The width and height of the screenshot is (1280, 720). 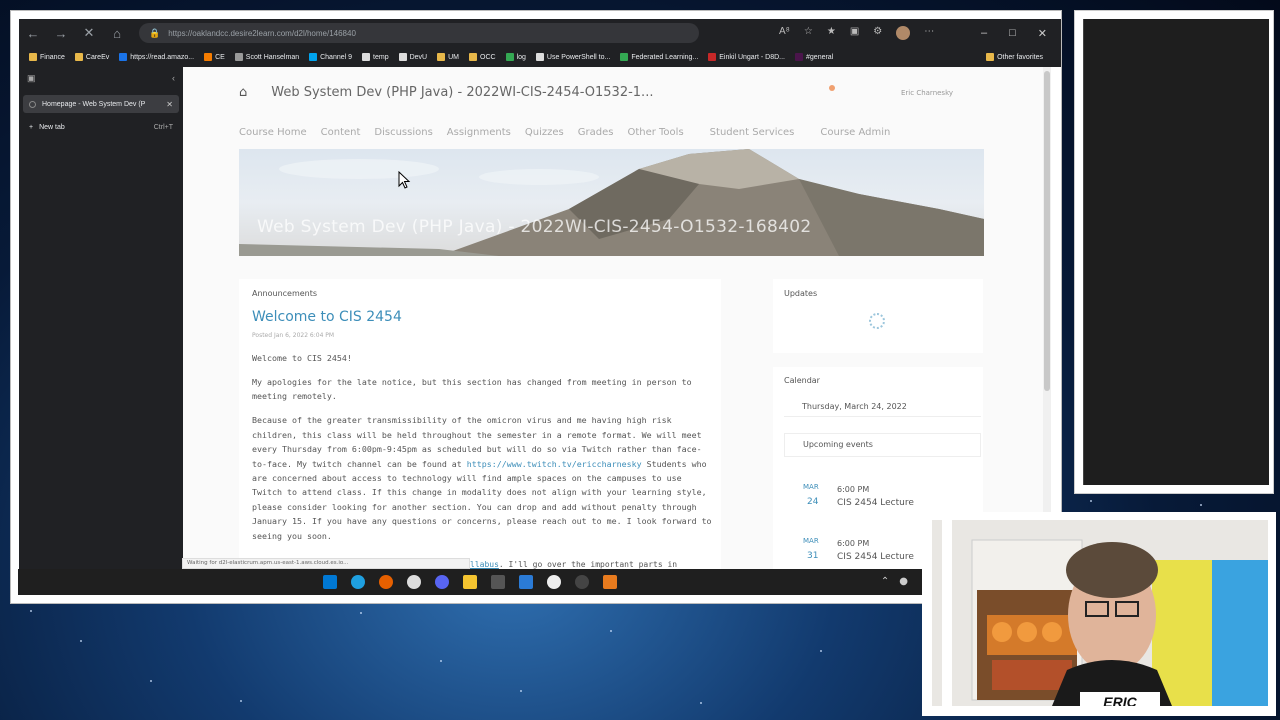 What do you see at coordinates (1047, 231) in the screenshot?
I see `scrollbar-thumb` at bounding box center [1047, 231].